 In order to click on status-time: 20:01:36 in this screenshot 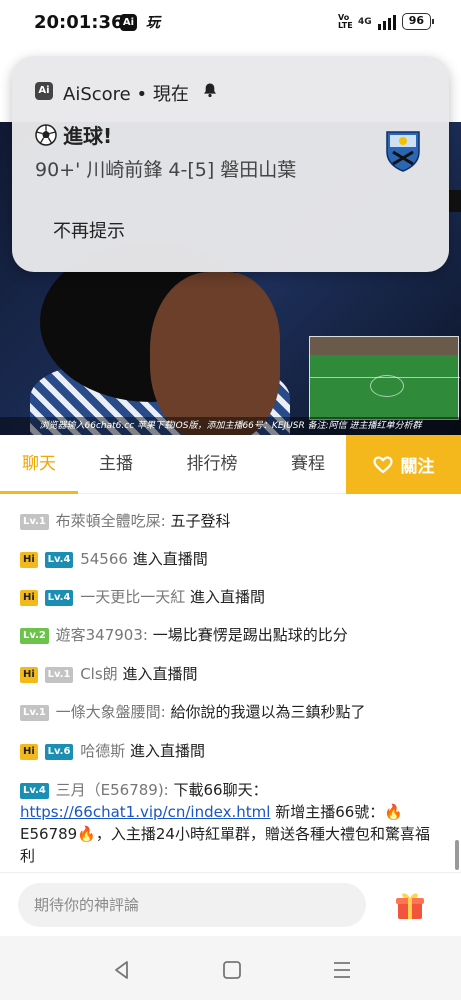, I will do `click(79, 22)`.